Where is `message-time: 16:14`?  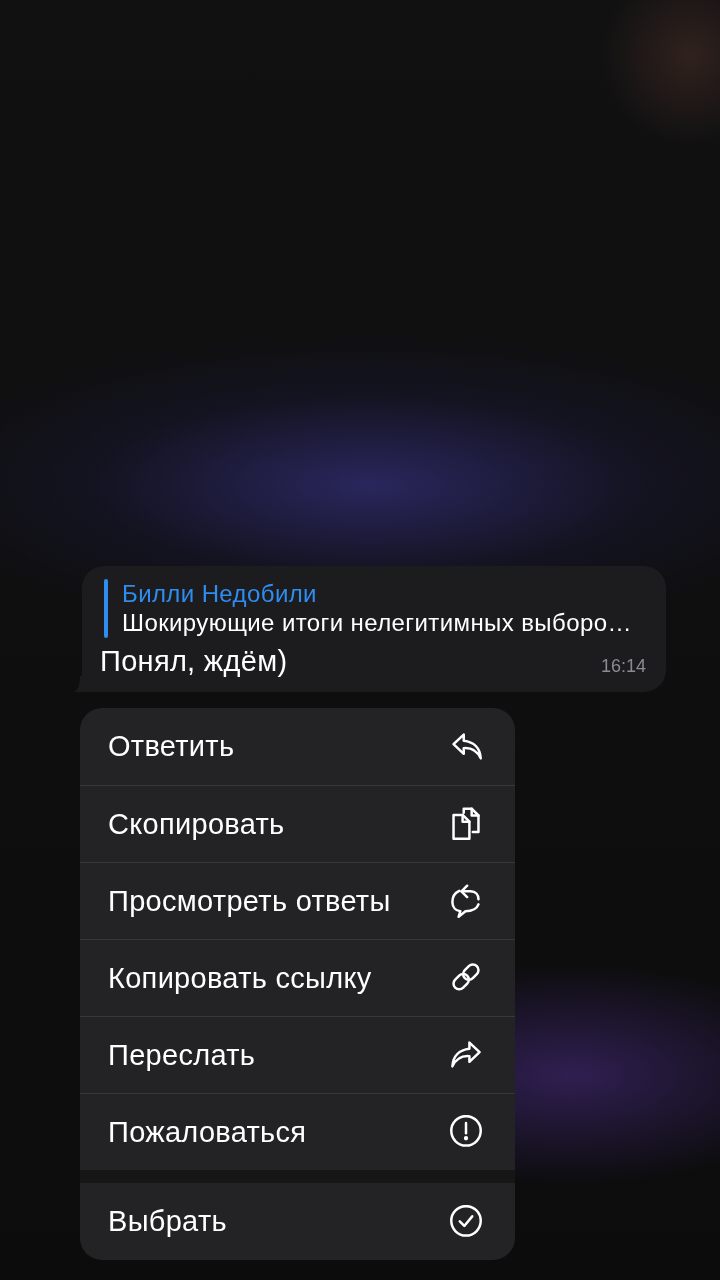 message-time: 16:14 is located at coordinates (623, 666).